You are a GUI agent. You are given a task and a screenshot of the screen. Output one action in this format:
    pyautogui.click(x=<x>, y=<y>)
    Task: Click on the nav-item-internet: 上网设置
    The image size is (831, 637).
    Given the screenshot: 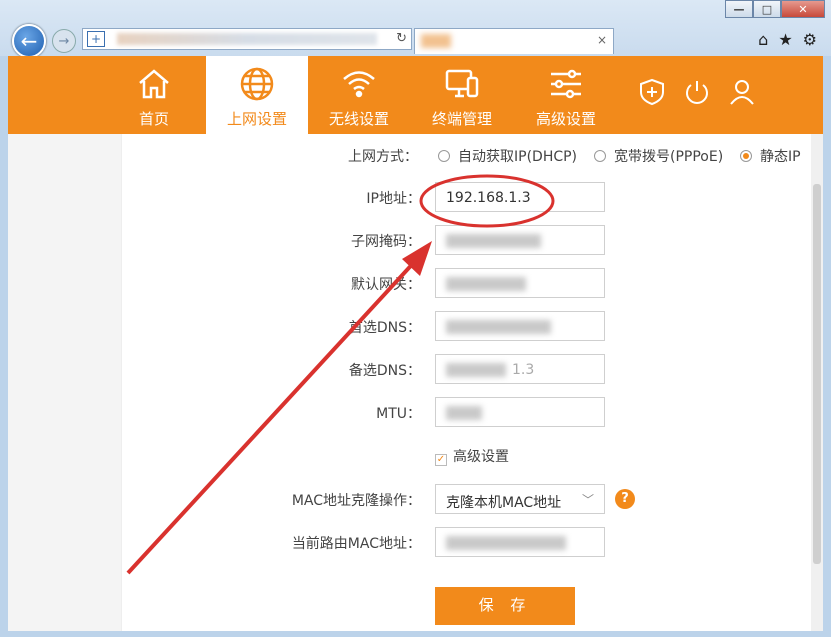 What is the action you would take?
    pyautogui.click(x=257, y=95)
    